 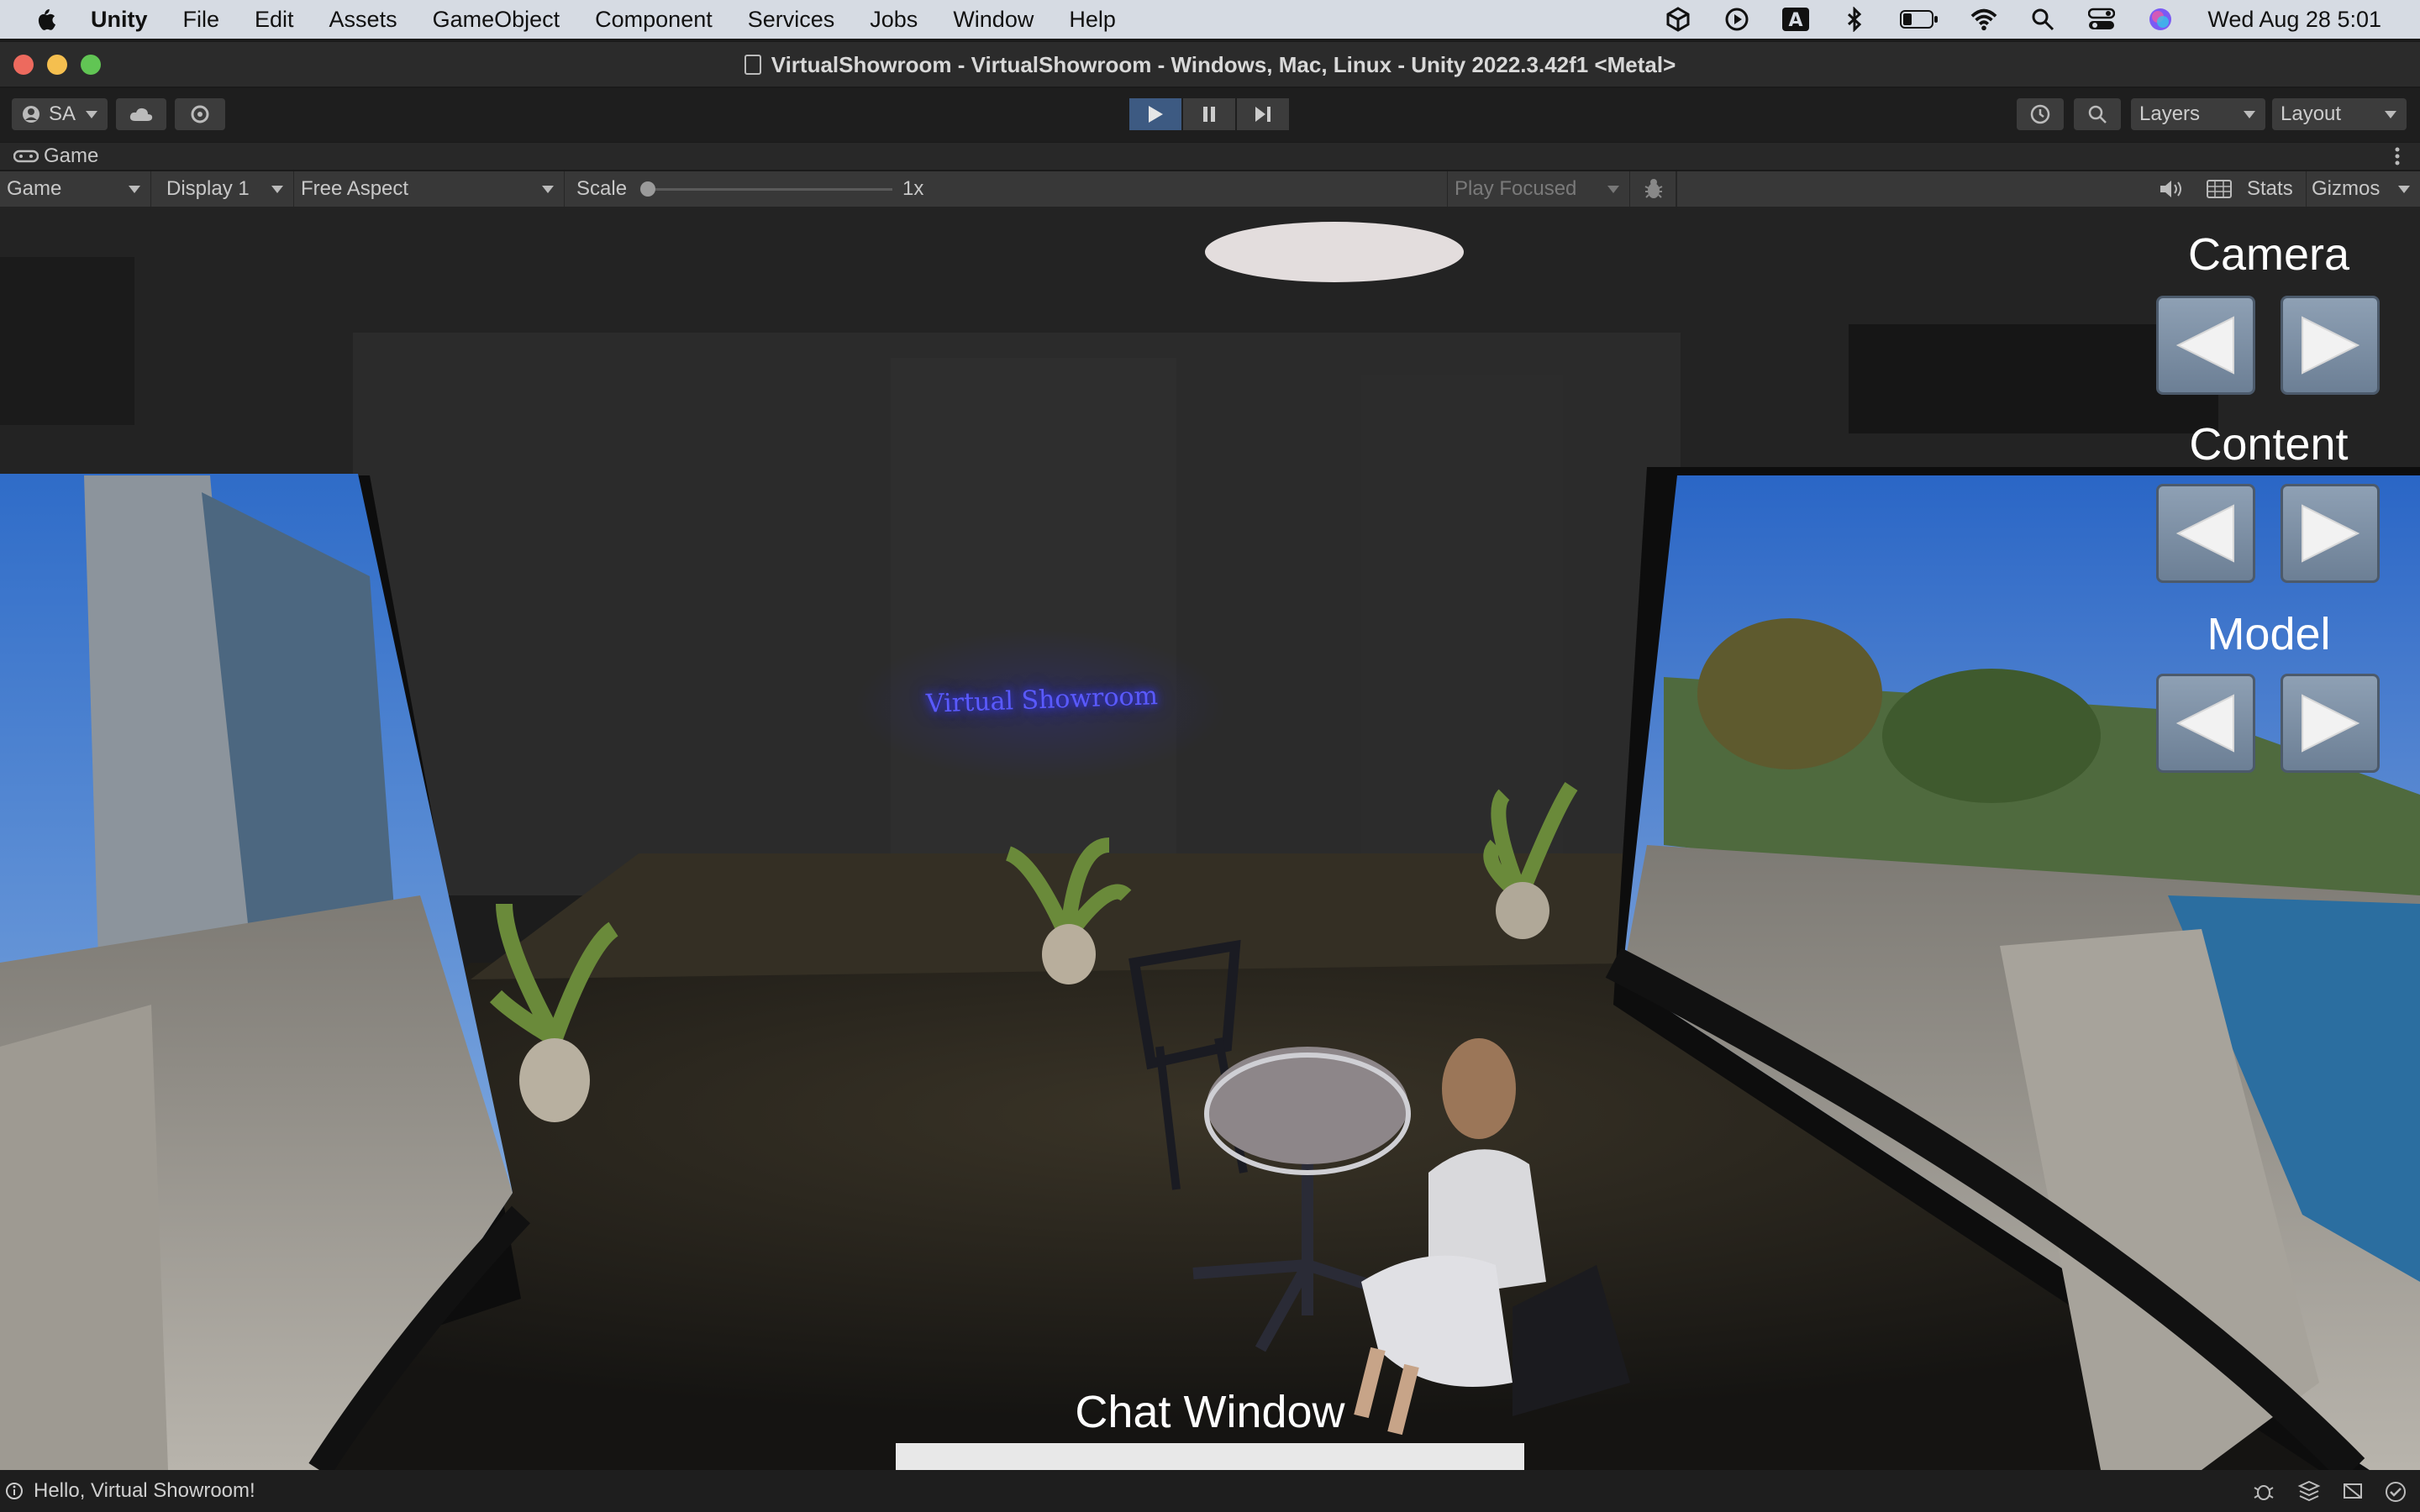 What do you see at coordinates (2268, 254) in the screenshot?
I see `camera-title: Camera` at bounding box center [2268, 254].